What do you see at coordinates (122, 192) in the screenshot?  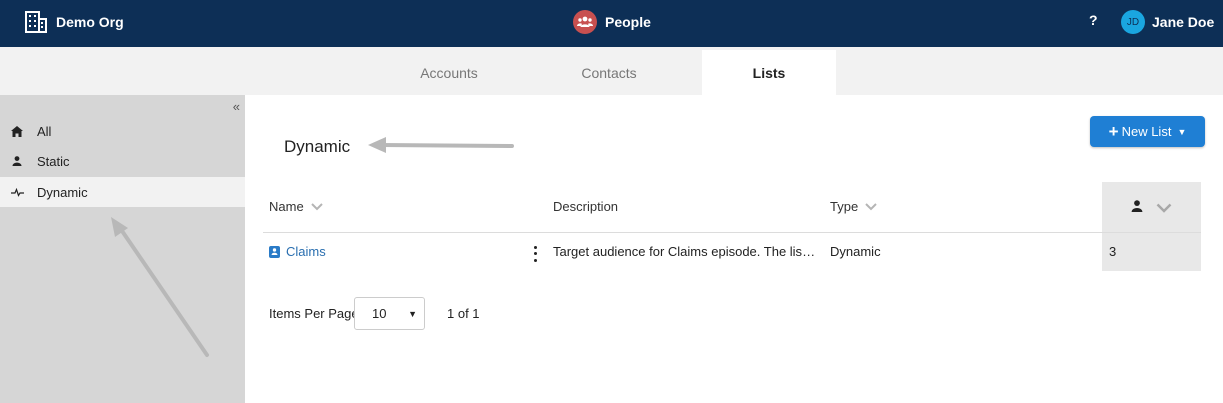 I see `sidebar-item-dynamic: Dynamic` at bounding box center [122, 192].